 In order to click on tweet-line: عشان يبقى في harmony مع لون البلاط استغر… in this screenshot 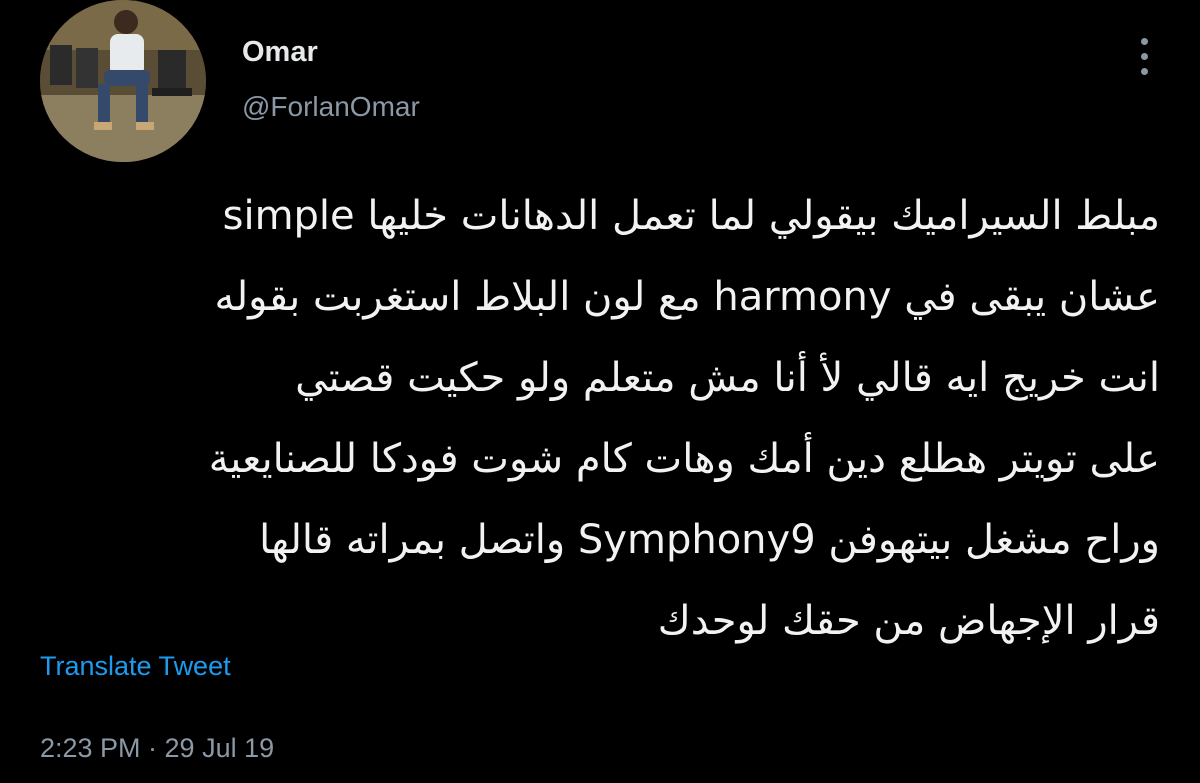, I will do `click(687, 297)`.